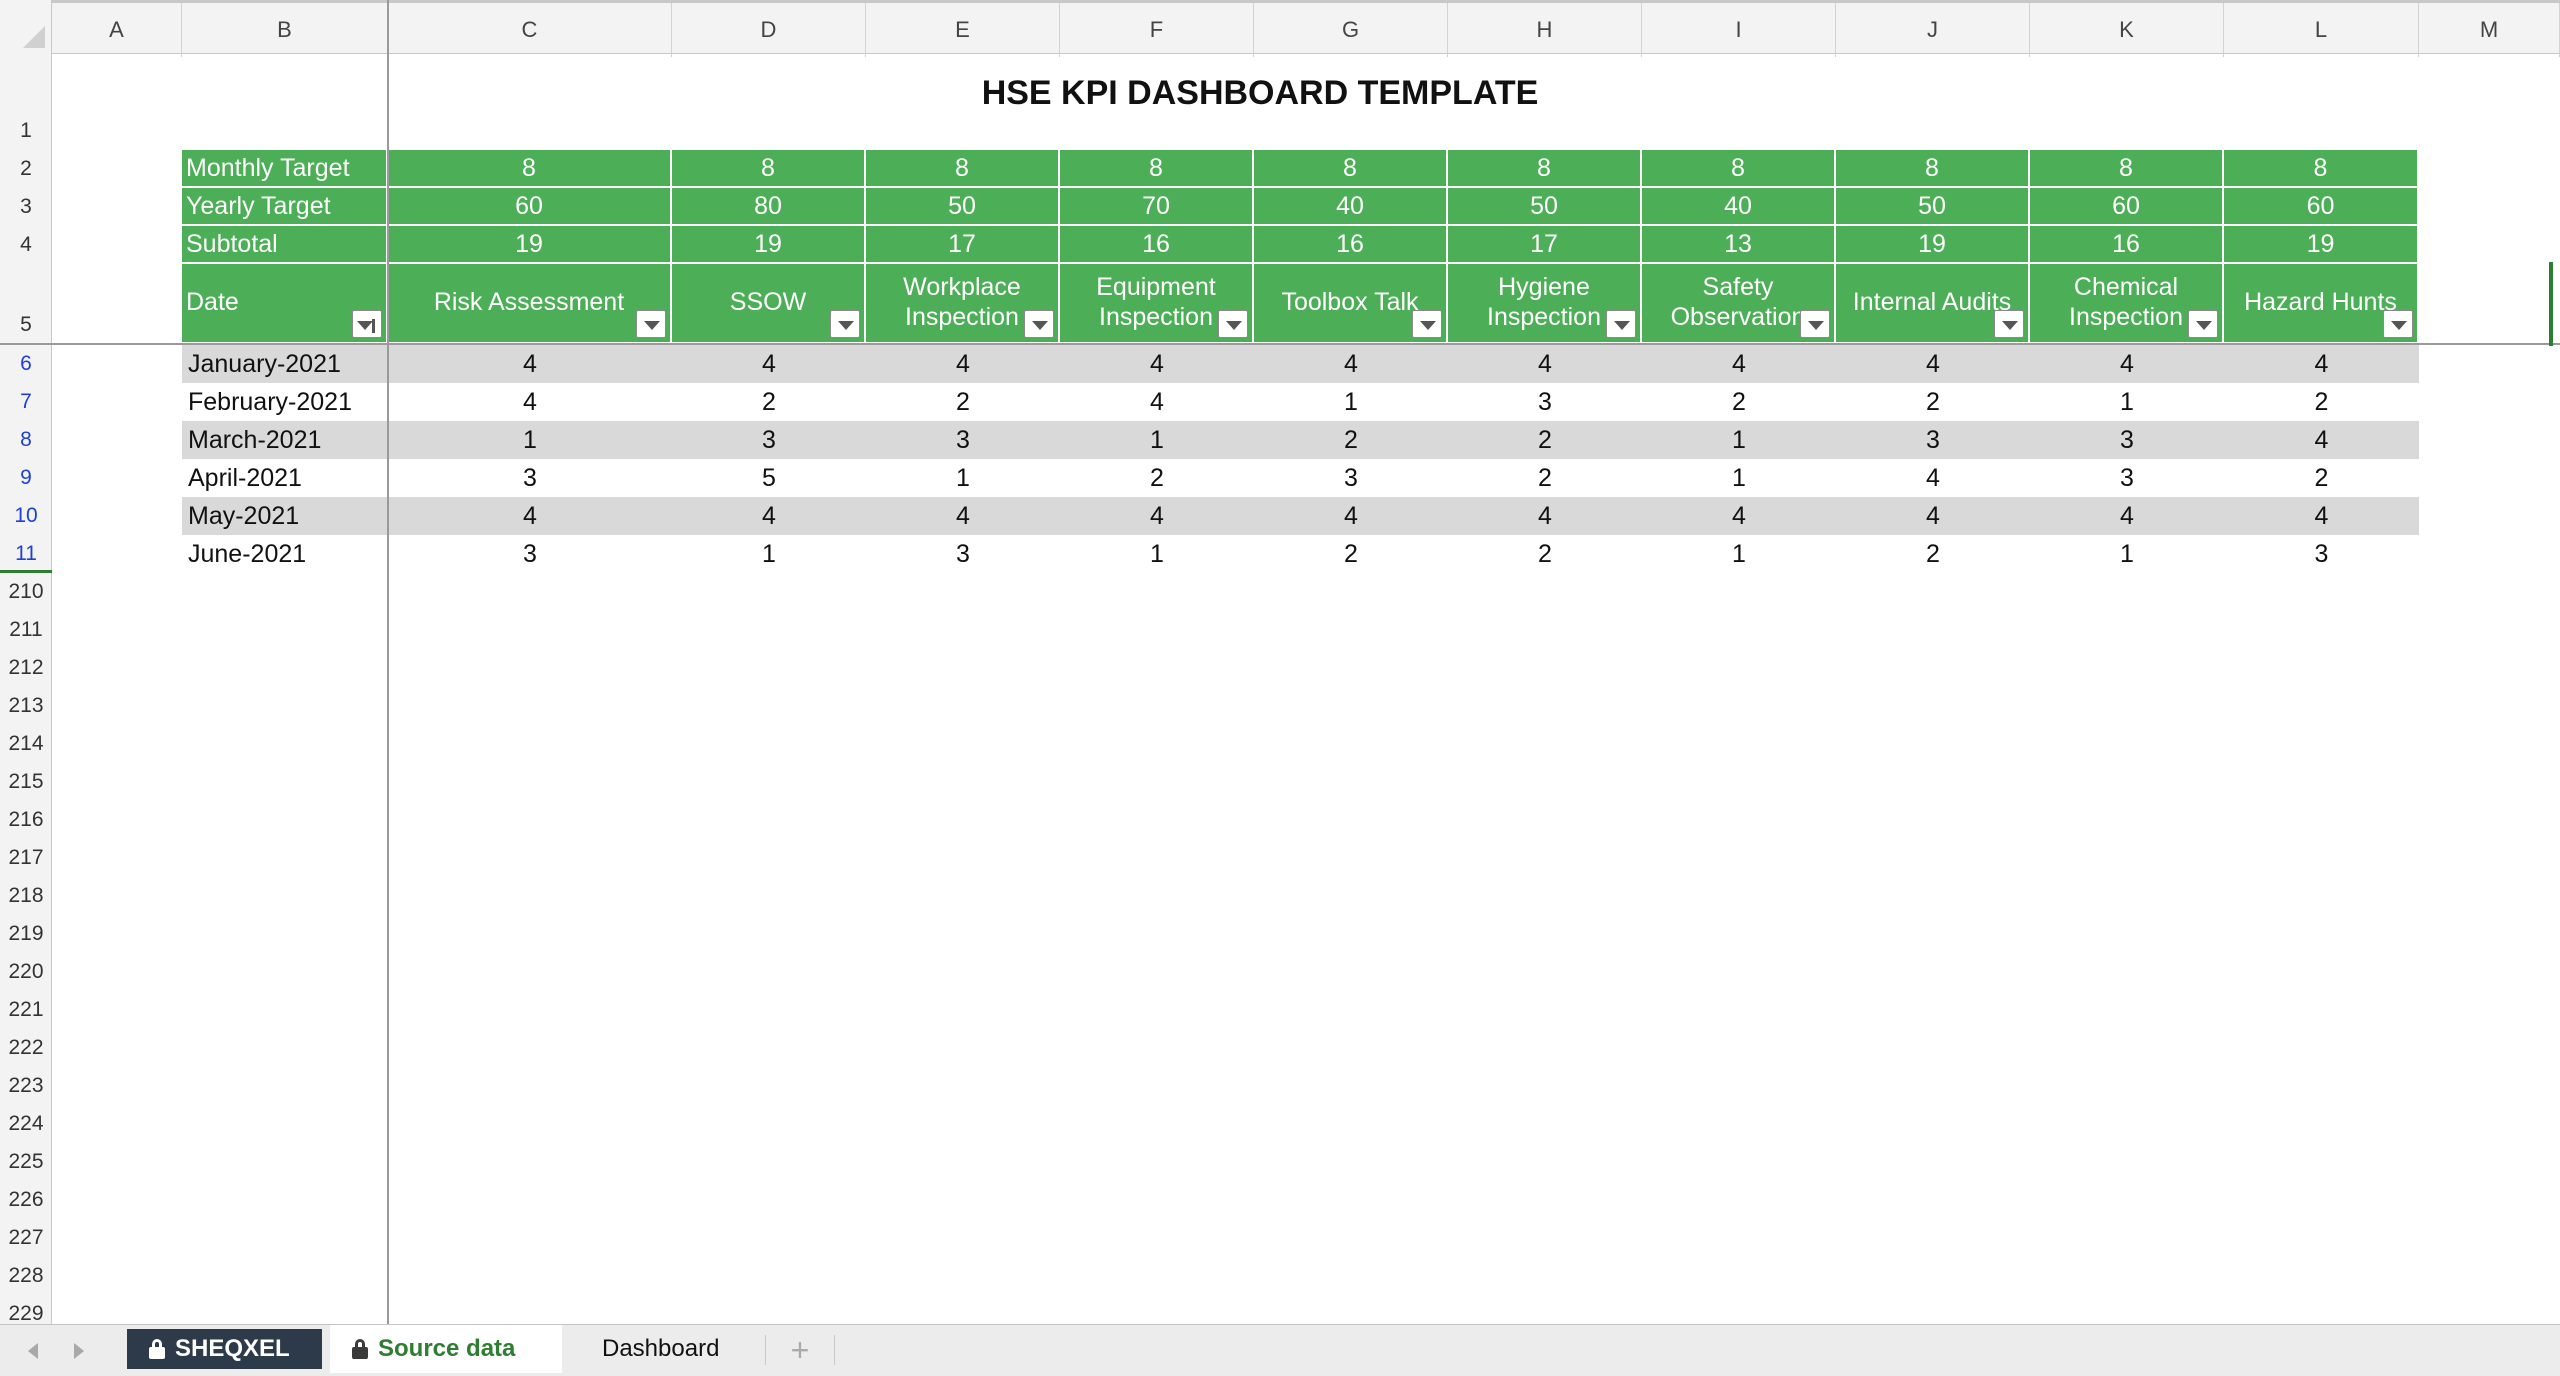  I want to click on row-header-223: 223, so click(26, 1086).